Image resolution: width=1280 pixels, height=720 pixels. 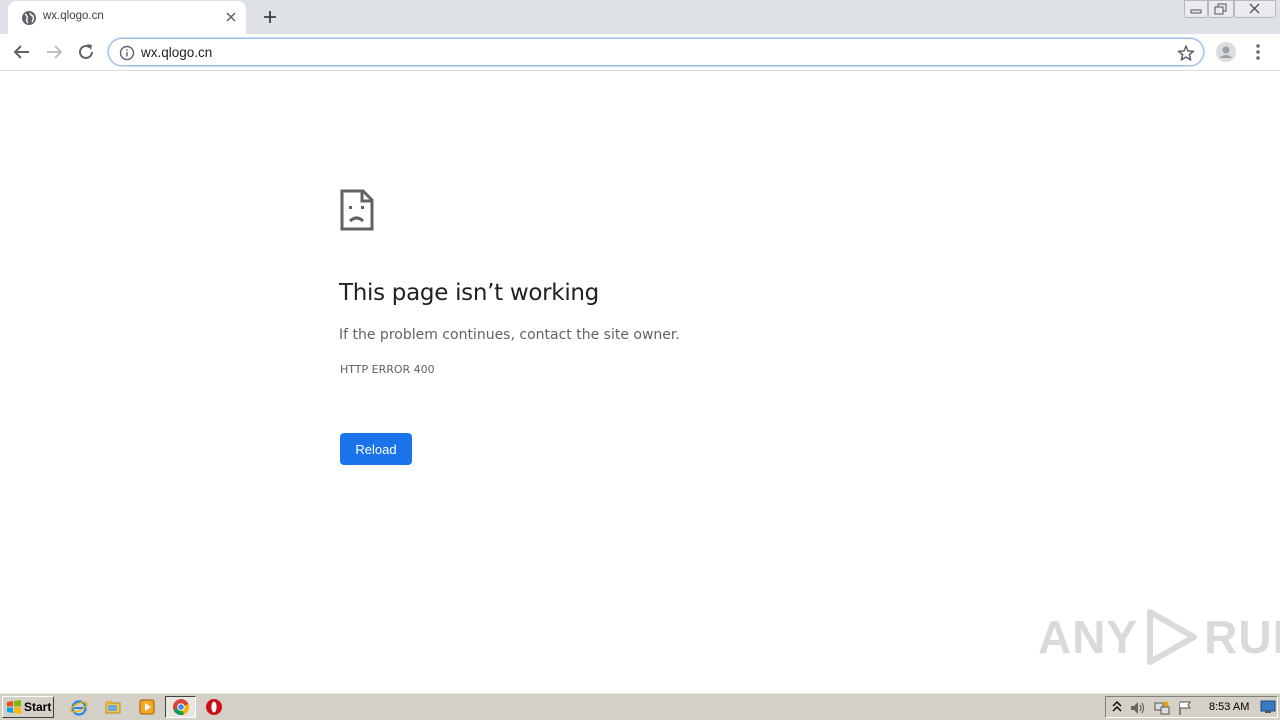 I want to click on close-window-button, so click(x=1255, y=9).